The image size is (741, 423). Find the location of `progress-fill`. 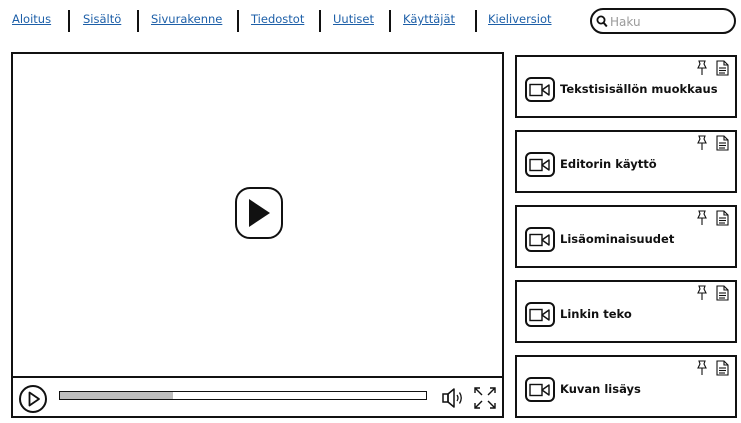

progress-fill is located at coordinates (117, 395).